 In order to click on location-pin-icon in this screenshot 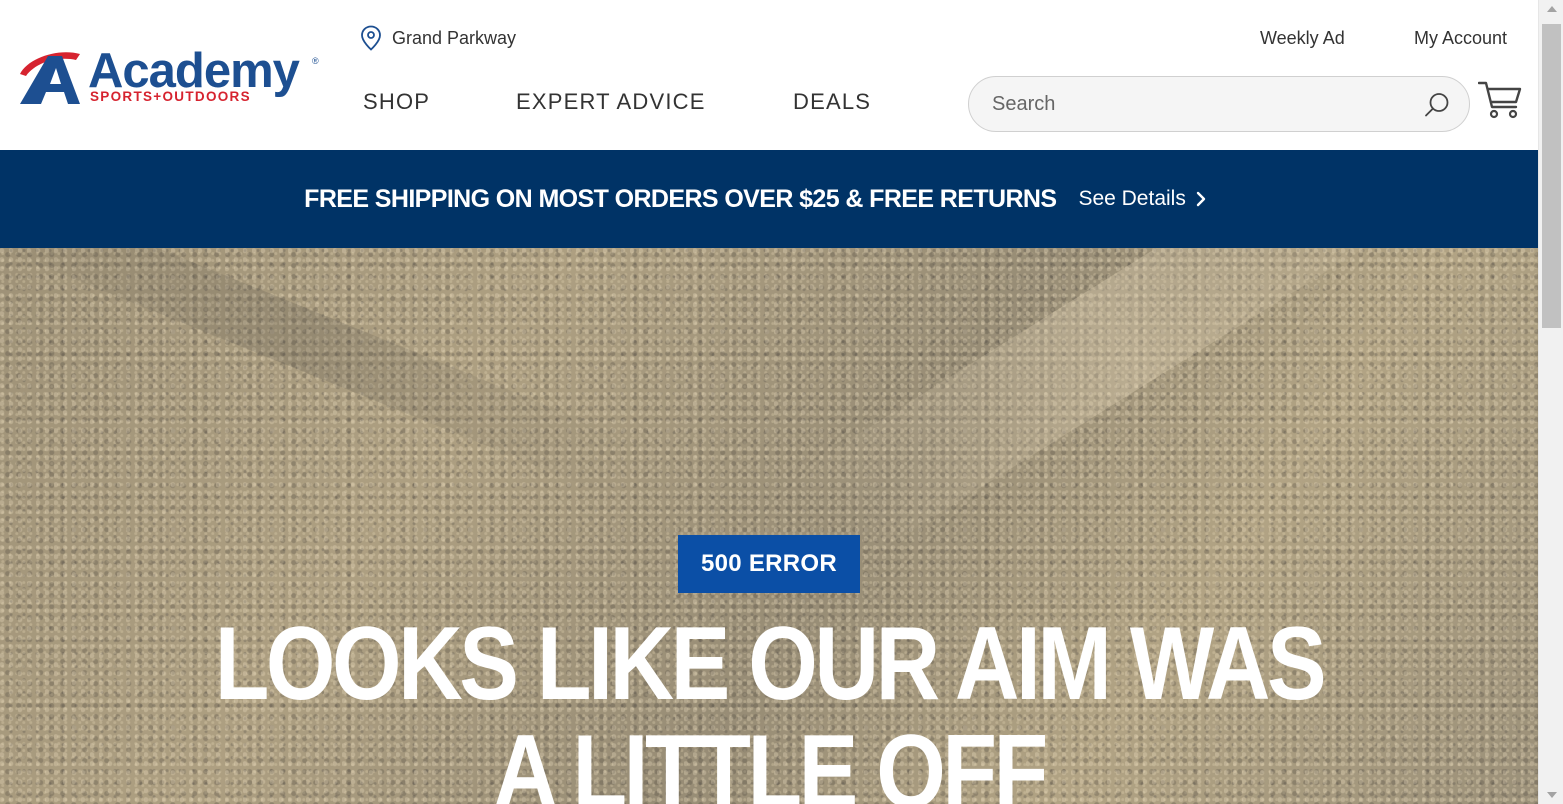, I will do `click(371, 38)`.